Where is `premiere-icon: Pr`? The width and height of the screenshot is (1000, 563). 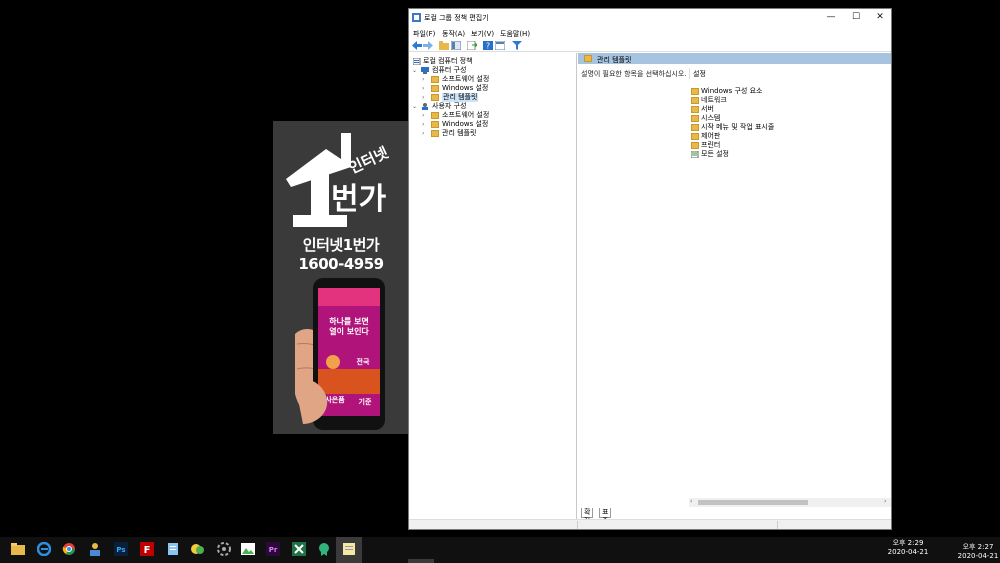 premiere-icon: Pr is located at coordinates (273, 549).